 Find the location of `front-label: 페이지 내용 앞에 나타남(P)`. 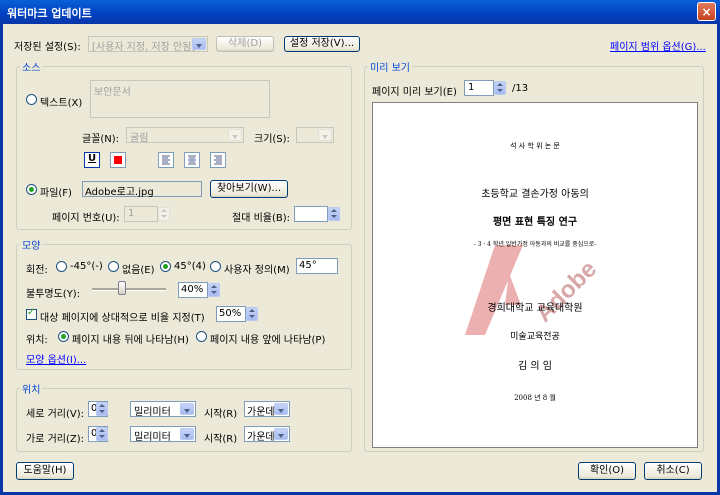

front-label: 페이지 내용 앞에 나타남(P) is located at coordinates (268, 340).